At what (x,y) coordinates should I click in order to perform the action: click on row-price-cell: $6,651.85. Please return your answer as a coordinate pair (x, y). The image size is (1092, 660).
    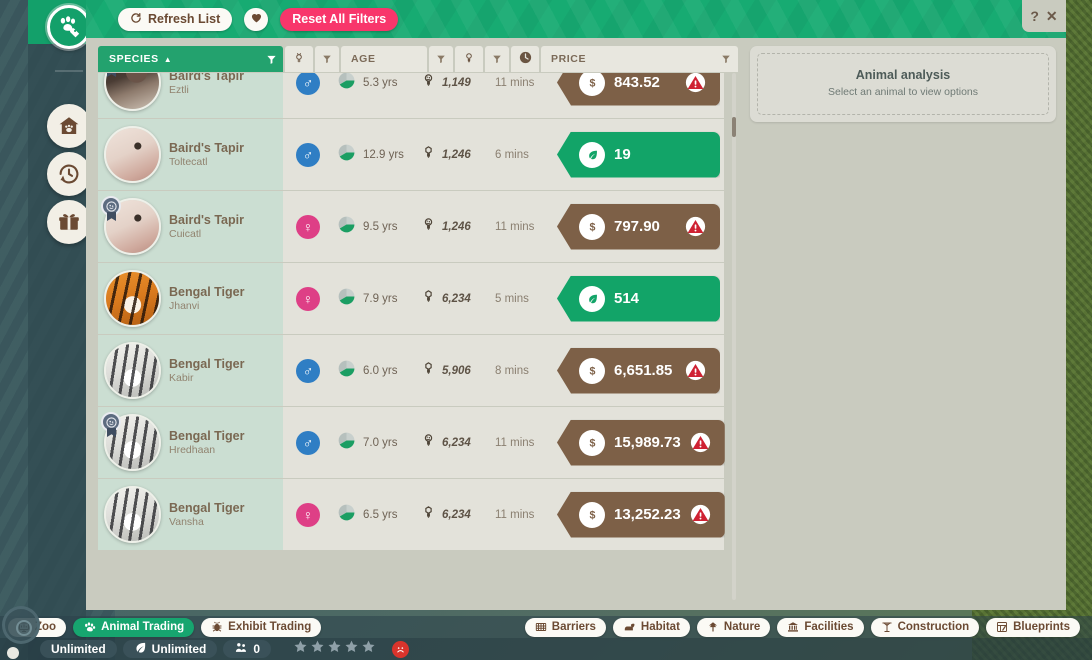
    Looking at the image, I should click on (640, 370).